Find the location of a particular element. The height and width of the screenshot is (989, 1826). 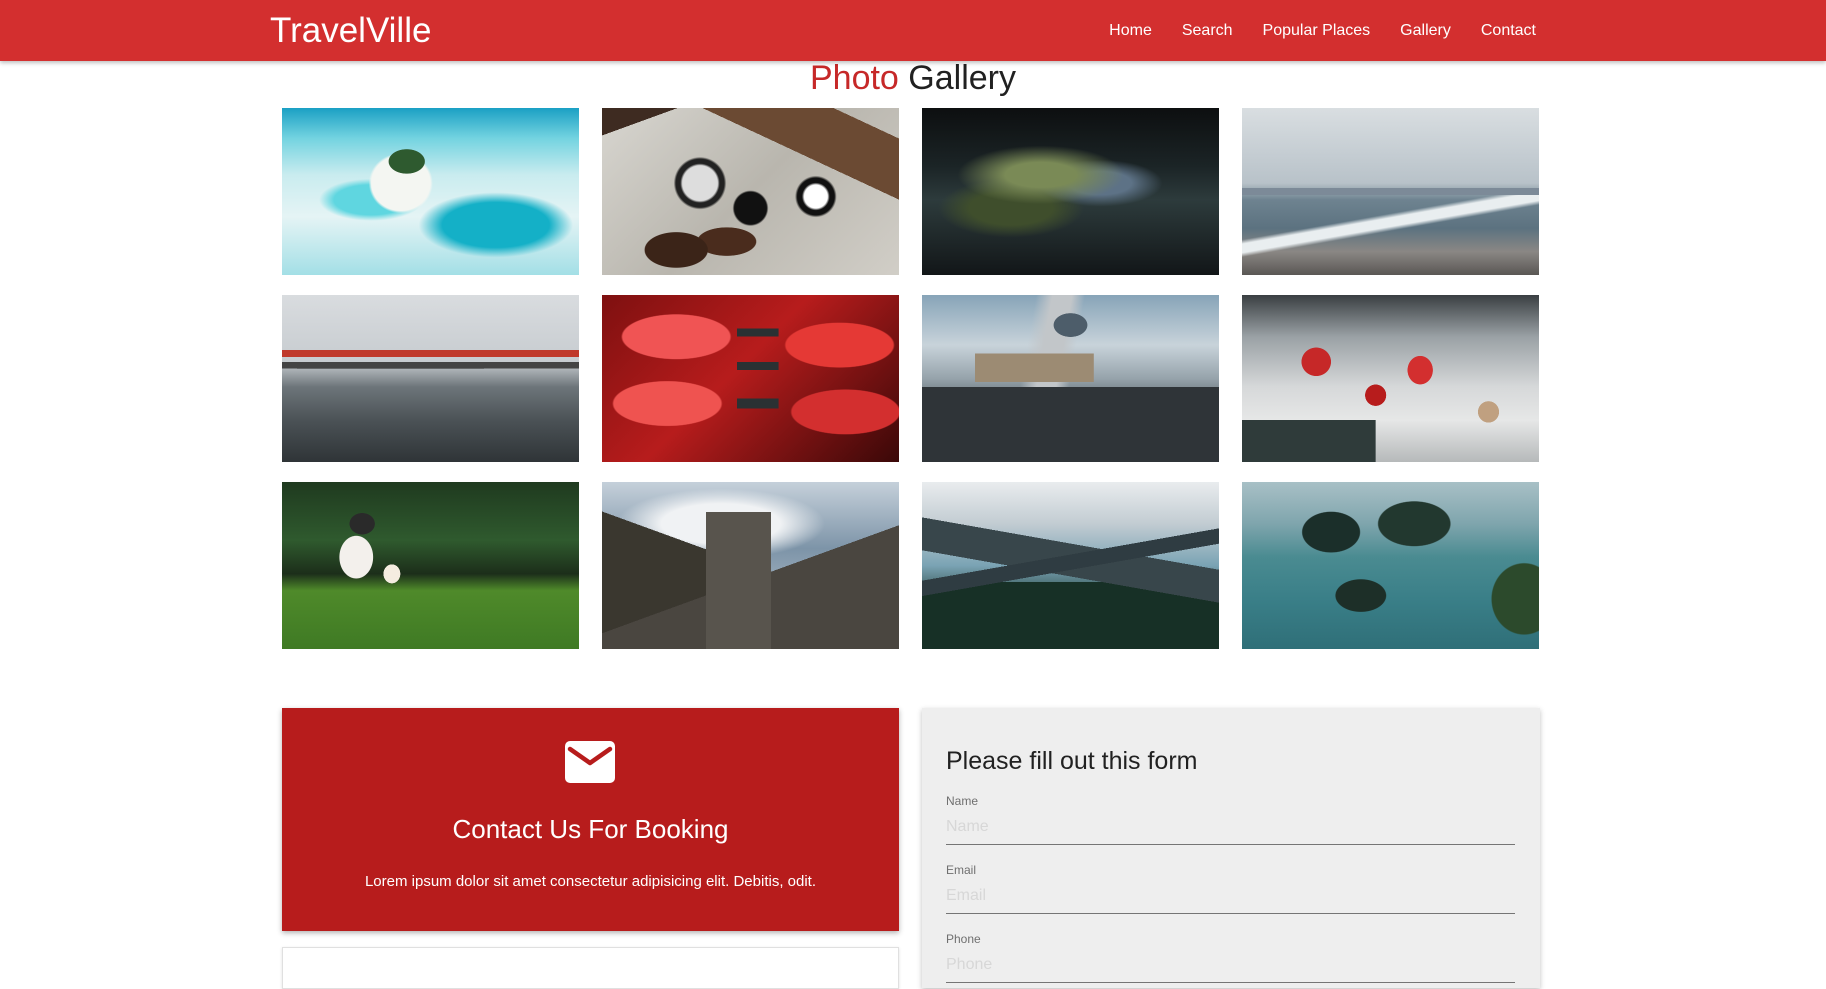

gallery-photo-pier is located at coordinates (430, 378).